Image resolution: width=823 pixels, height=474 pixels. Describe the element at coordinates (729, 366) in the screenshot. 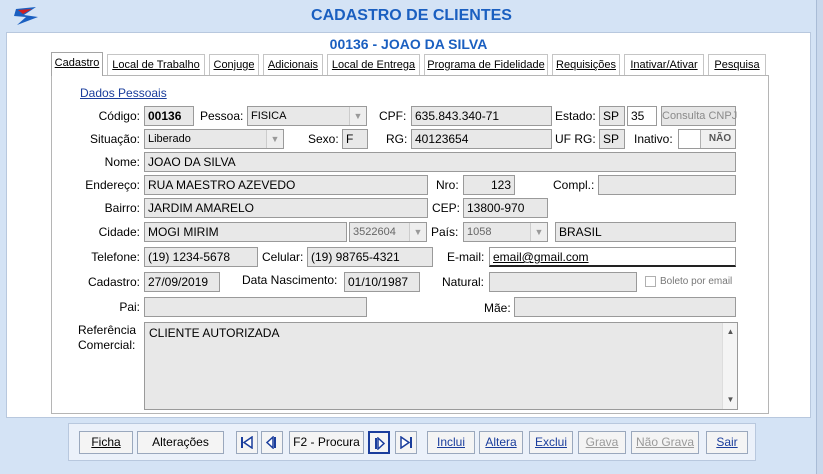

I see `textarea-scrollbar: ▲ ▼` at that location.